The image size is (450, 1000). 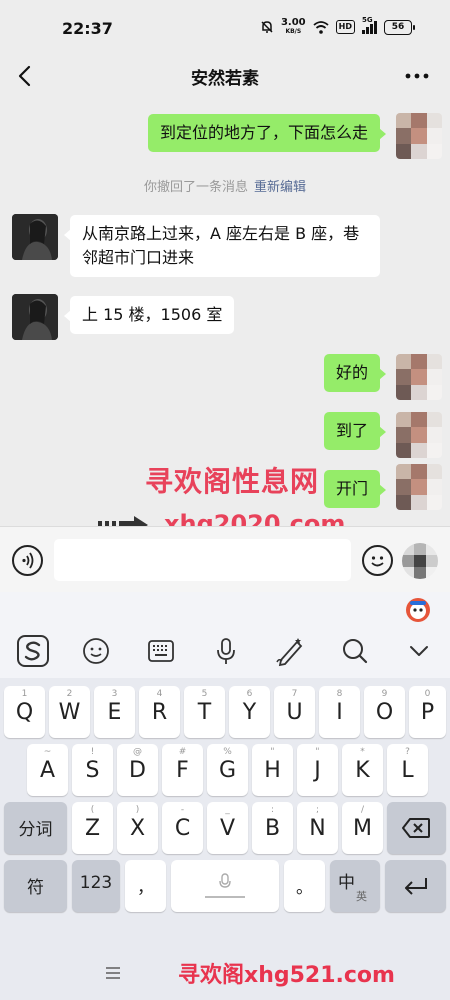 I want to click on key-m: / M, so click(x=362, y=828).